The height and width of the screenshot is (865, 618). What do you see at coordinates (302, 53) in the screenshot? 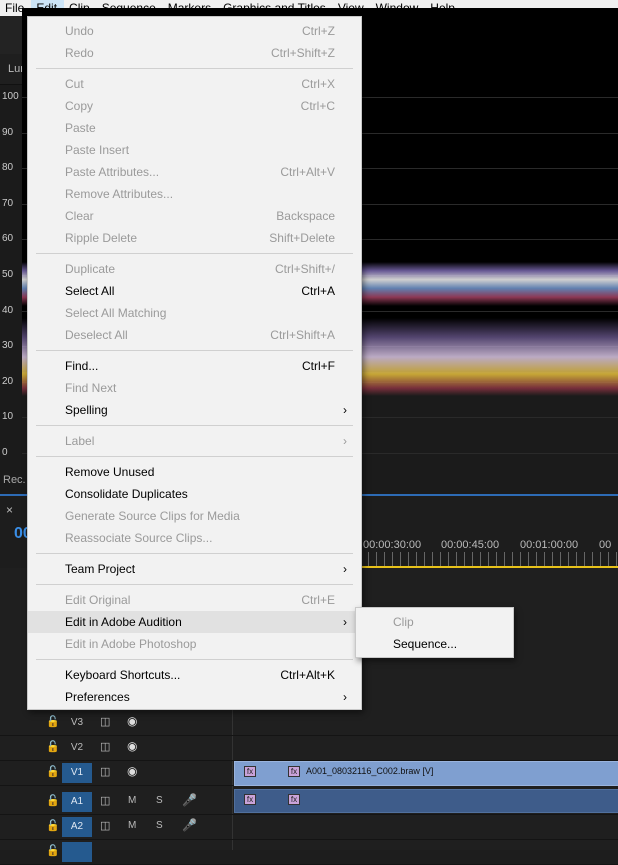
I see `menu-item-shortcut: Ctrl+Shift+Z` at bounding box center [302, 53].